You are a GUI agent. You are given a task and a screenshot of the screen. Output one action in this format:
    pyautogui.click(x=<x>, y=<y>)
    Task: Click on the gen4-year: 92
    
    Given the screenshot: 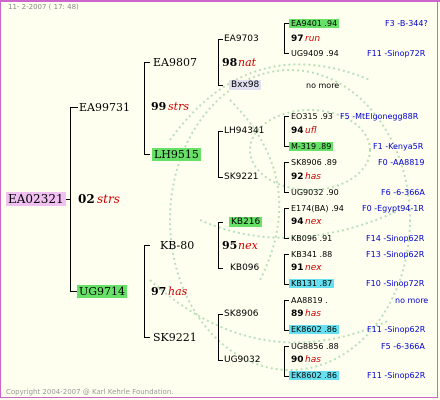 What is the action you would take?
    pyautogui.click(x=297, y=177)
    